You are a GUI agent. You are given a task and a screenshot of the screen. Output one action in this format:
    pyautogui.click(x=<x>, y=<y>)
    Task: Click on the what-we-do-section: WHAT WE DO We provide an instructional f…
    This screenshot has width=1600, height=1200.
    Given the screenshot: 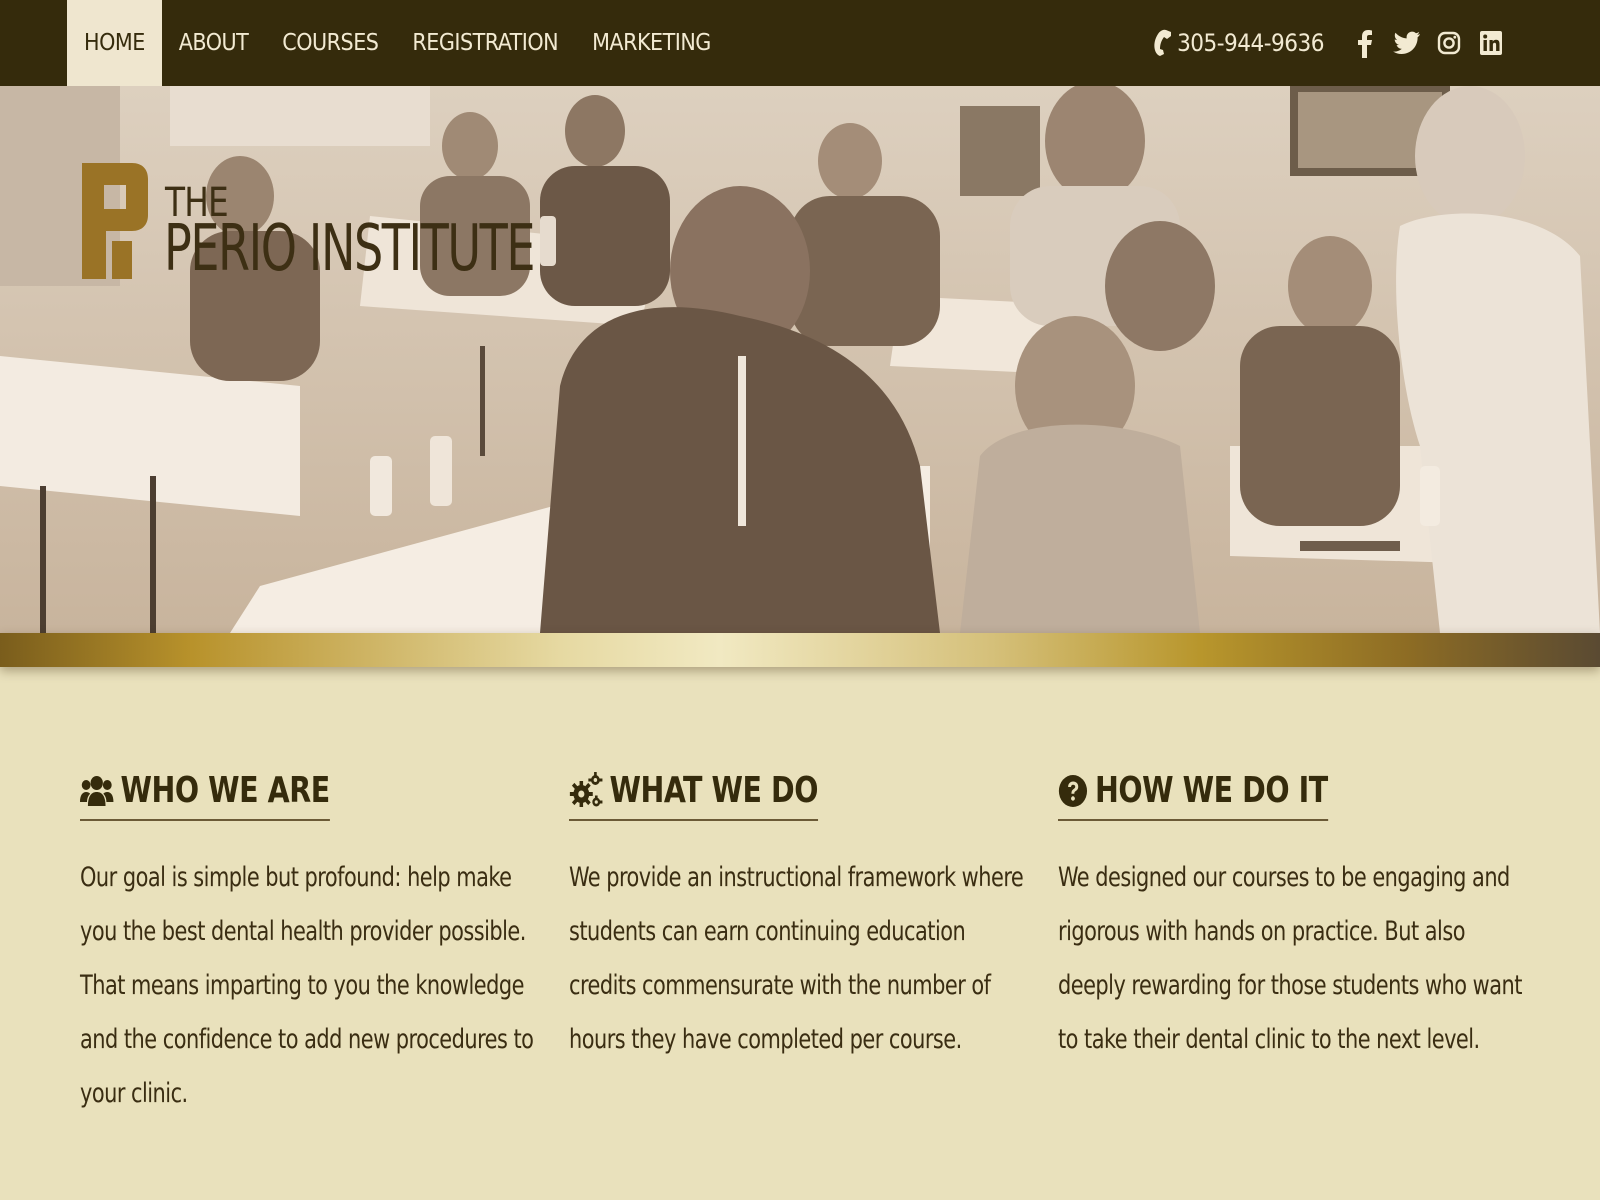 What is the action you would take?
    pyautogui.click(x=804, y=918)
    